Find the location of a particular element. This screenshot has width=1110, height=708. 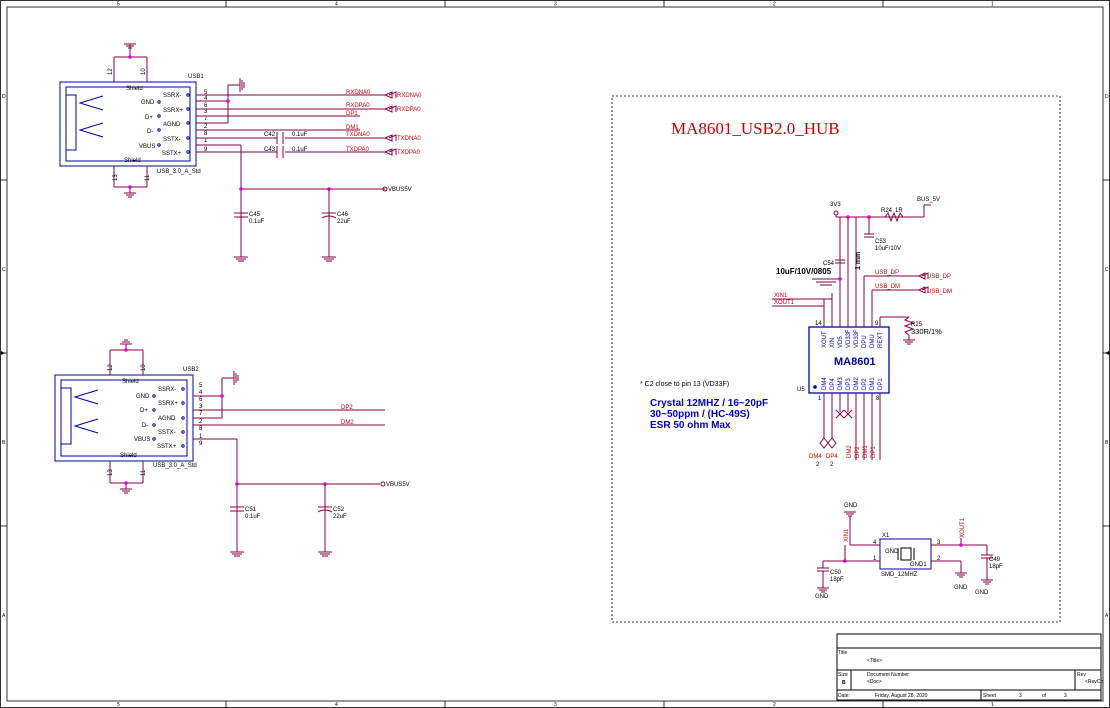

usb2-part: USB_3.0_A_Std is located at coordinates (175, 466).